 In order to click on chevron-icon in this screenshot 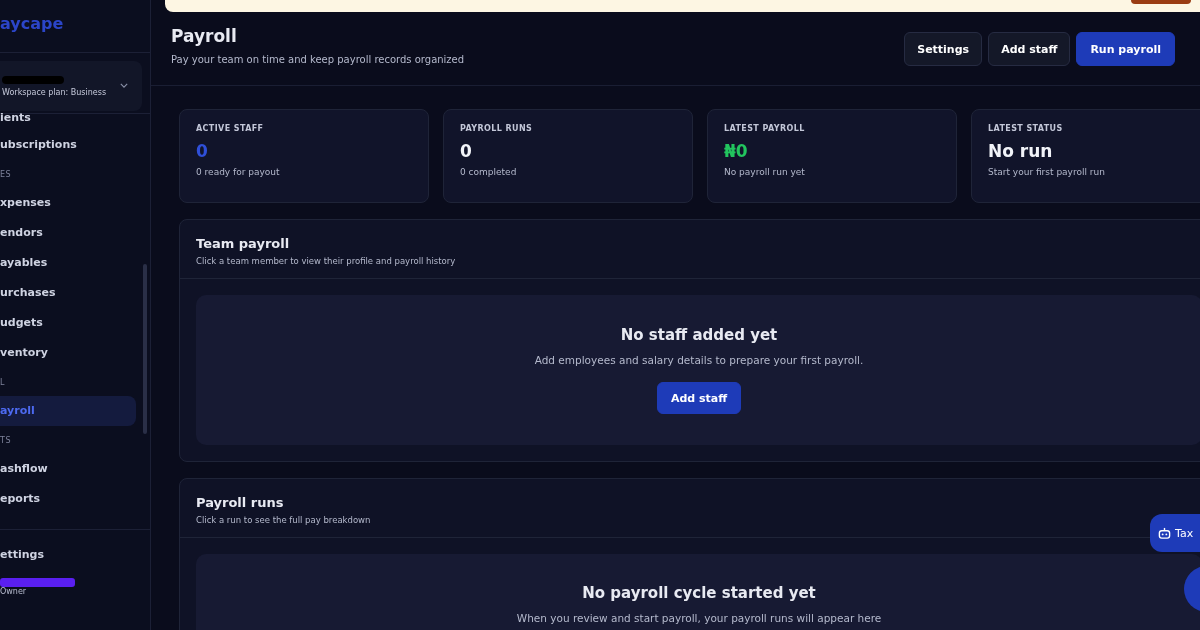, I will do `click(124, 85)`.